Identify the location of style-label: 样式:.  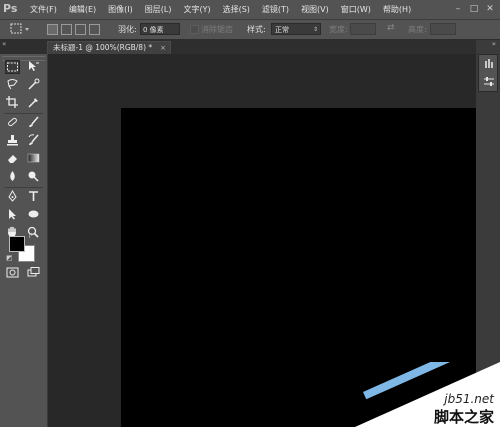
(256, 29).